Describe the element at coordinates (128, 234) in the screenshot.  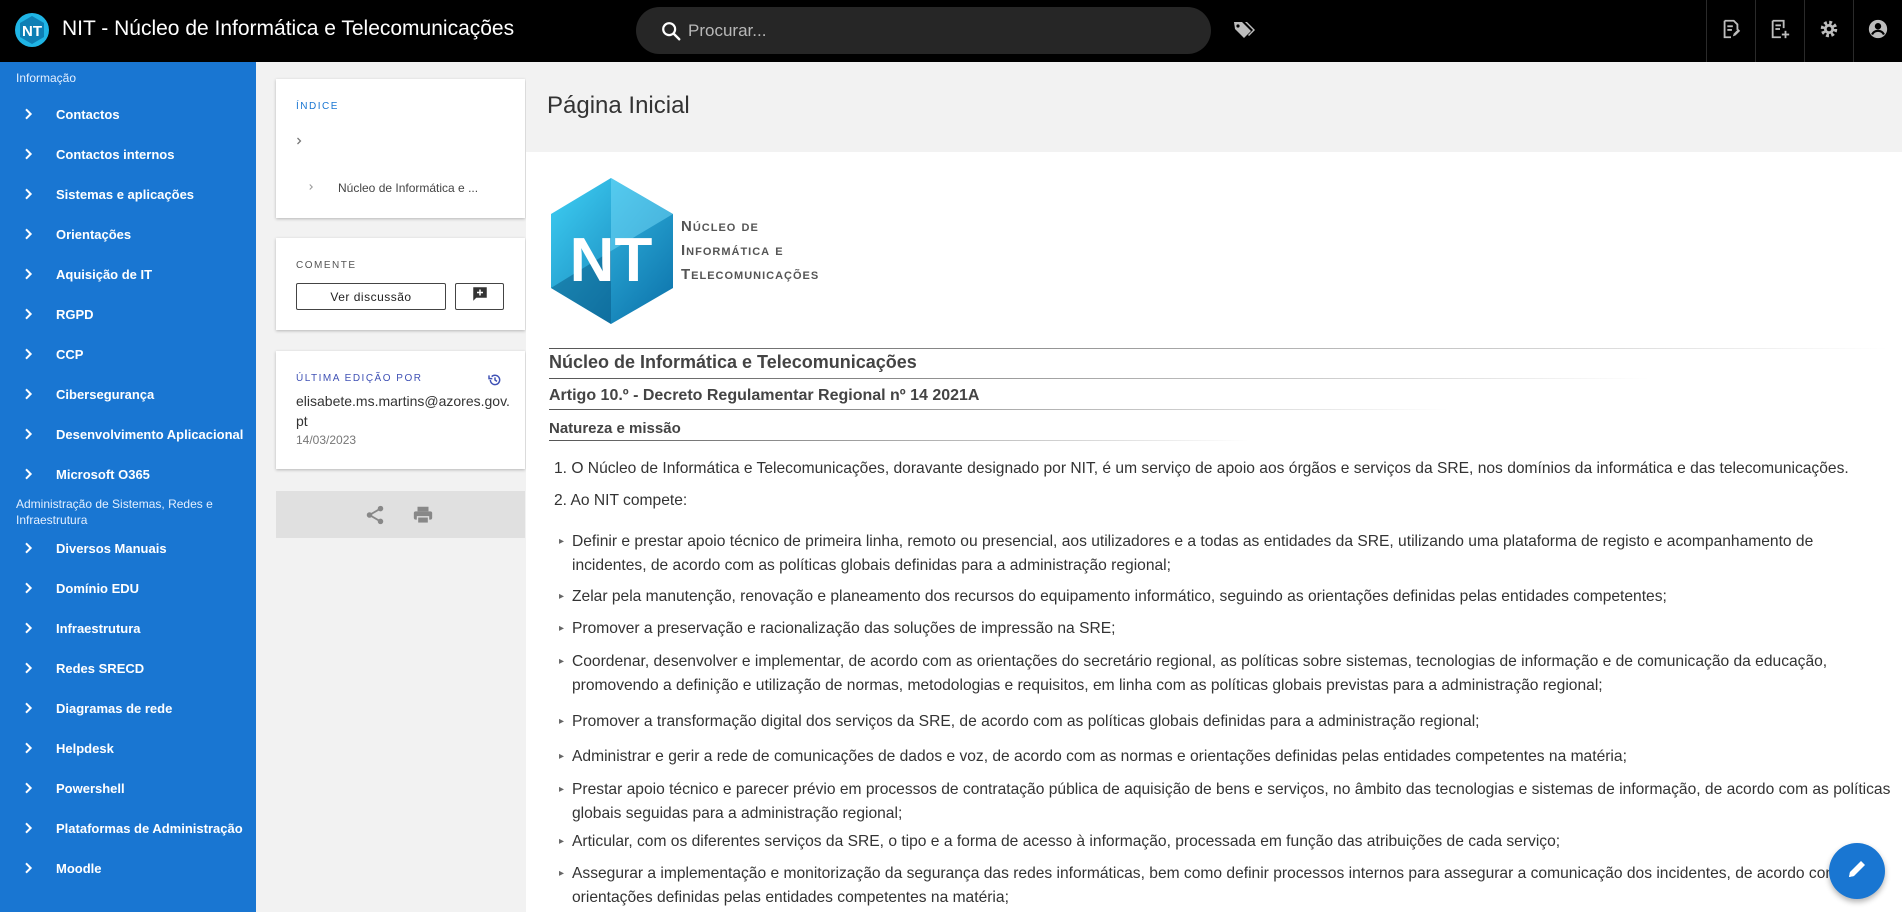
I see `sidebar-item: Orientações` at that location.